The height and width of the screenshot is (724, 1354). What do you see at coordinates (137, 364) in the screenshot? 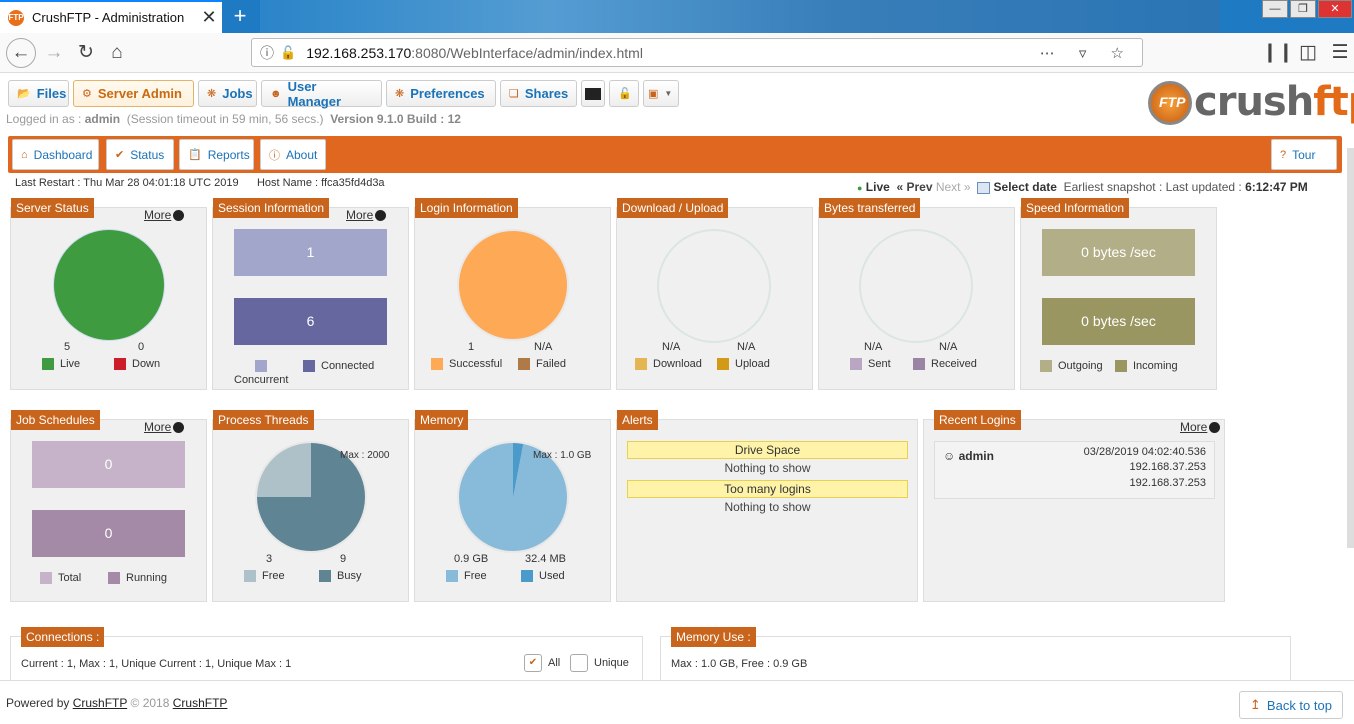
I see `legend-down: Down` at bounding box center [137, 364].